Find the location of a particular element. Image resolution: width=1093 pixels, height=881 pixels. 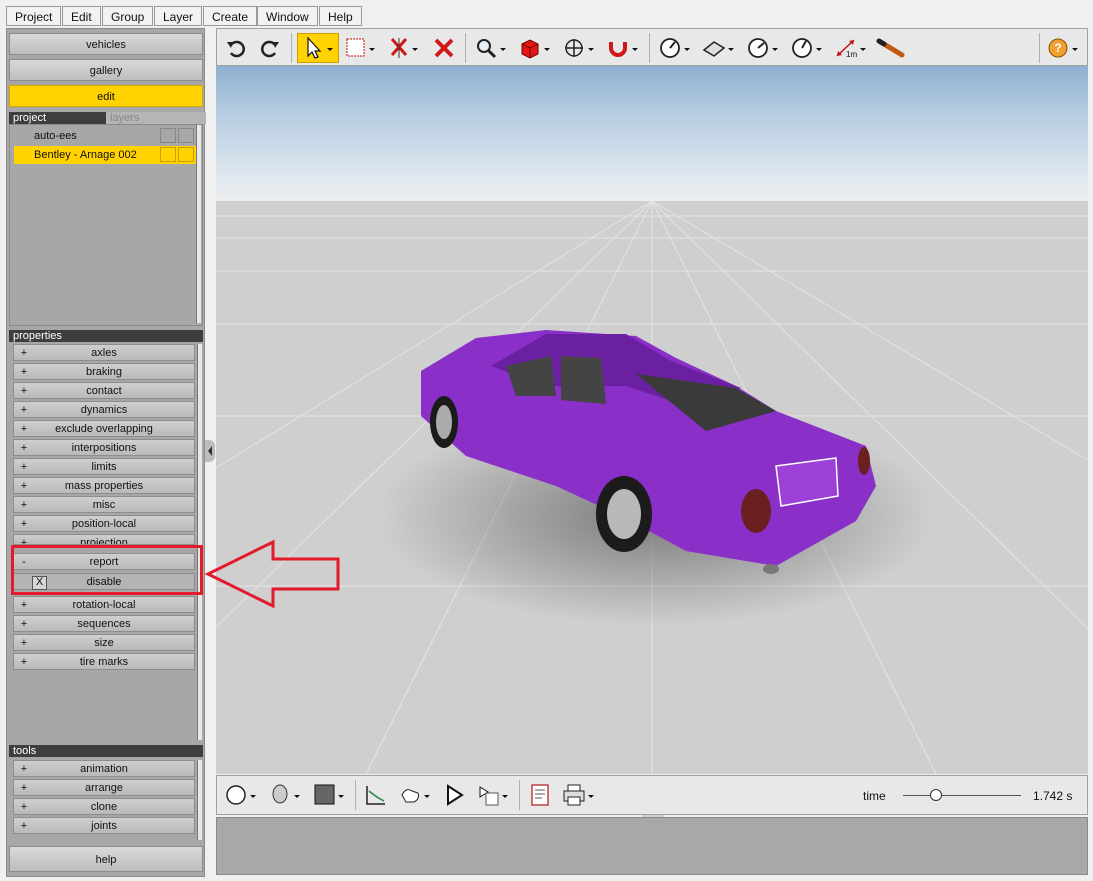

pencil-tool-button is located at coordinates (893, 48).